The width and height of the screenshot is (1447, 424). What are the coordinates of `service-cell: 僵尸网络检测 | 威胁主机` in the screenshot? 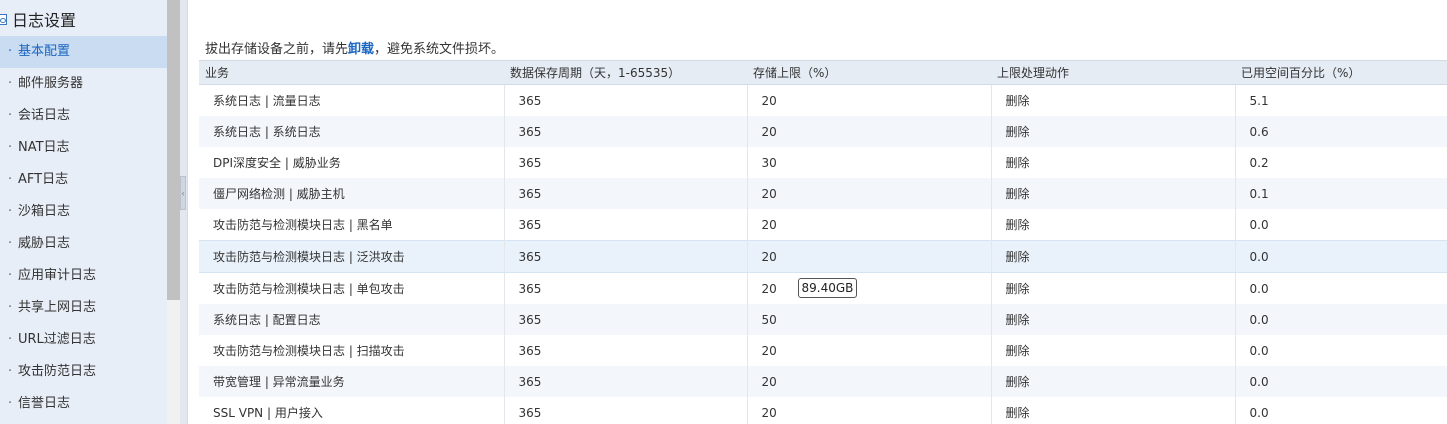 It's located at (352, 193).